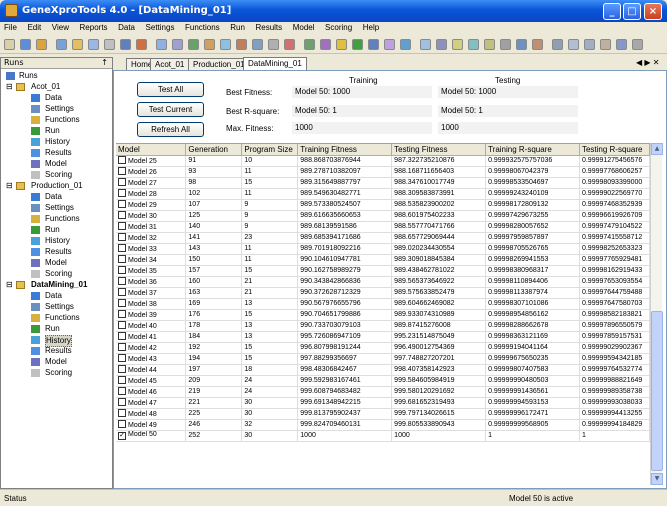 Image resolution: width=667 pixels, height=506 pixels. Describe the element at coordinates (57, 186) in the screenshot. I see `run-group-2: Production_01` at that location.